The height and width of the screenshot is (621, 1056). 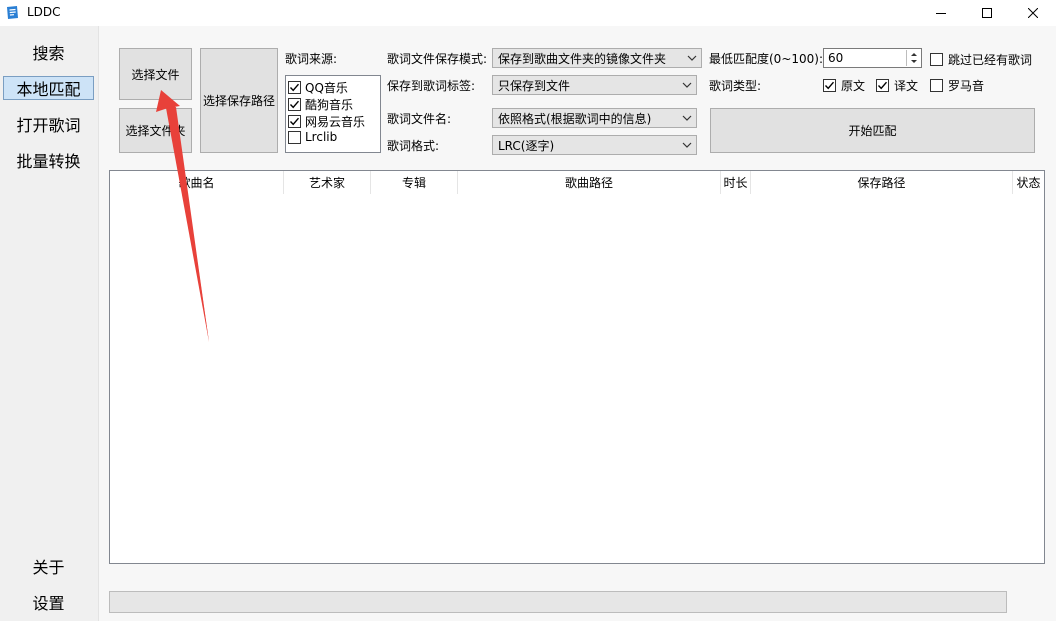 I want to click on minimize-button, so click(x=941, y=13).